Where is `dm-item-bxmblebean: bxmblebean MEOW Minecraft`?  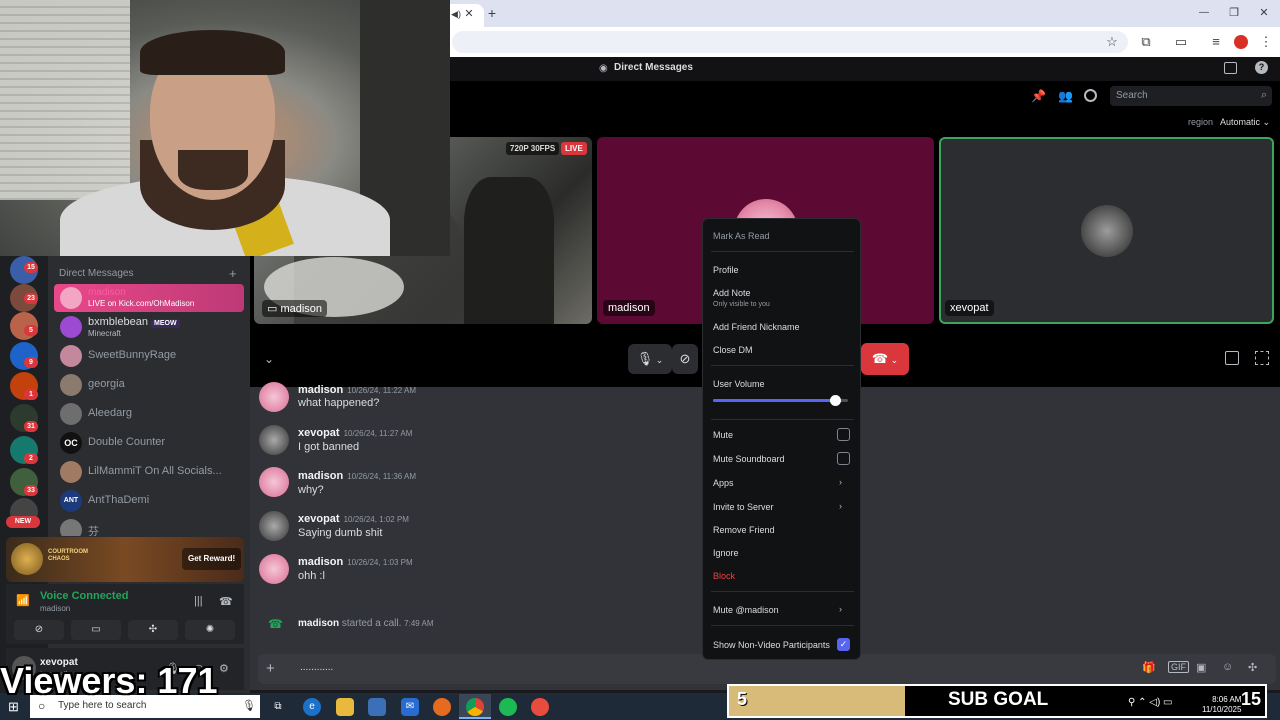
dm-item-bxmblebean: bxmblebean MEOW Minecraft is located at coordinates (149, 327).